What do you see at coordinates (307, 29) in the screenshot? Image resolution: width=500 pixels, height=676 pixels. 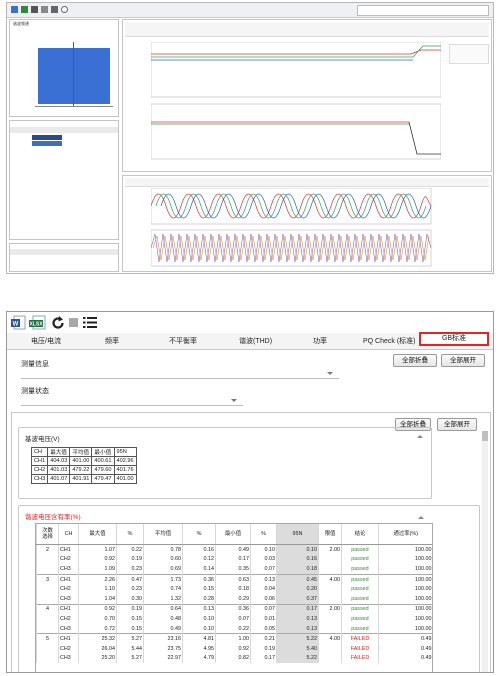 I see `thumb-trend-header` at bounding box center [307, 29].